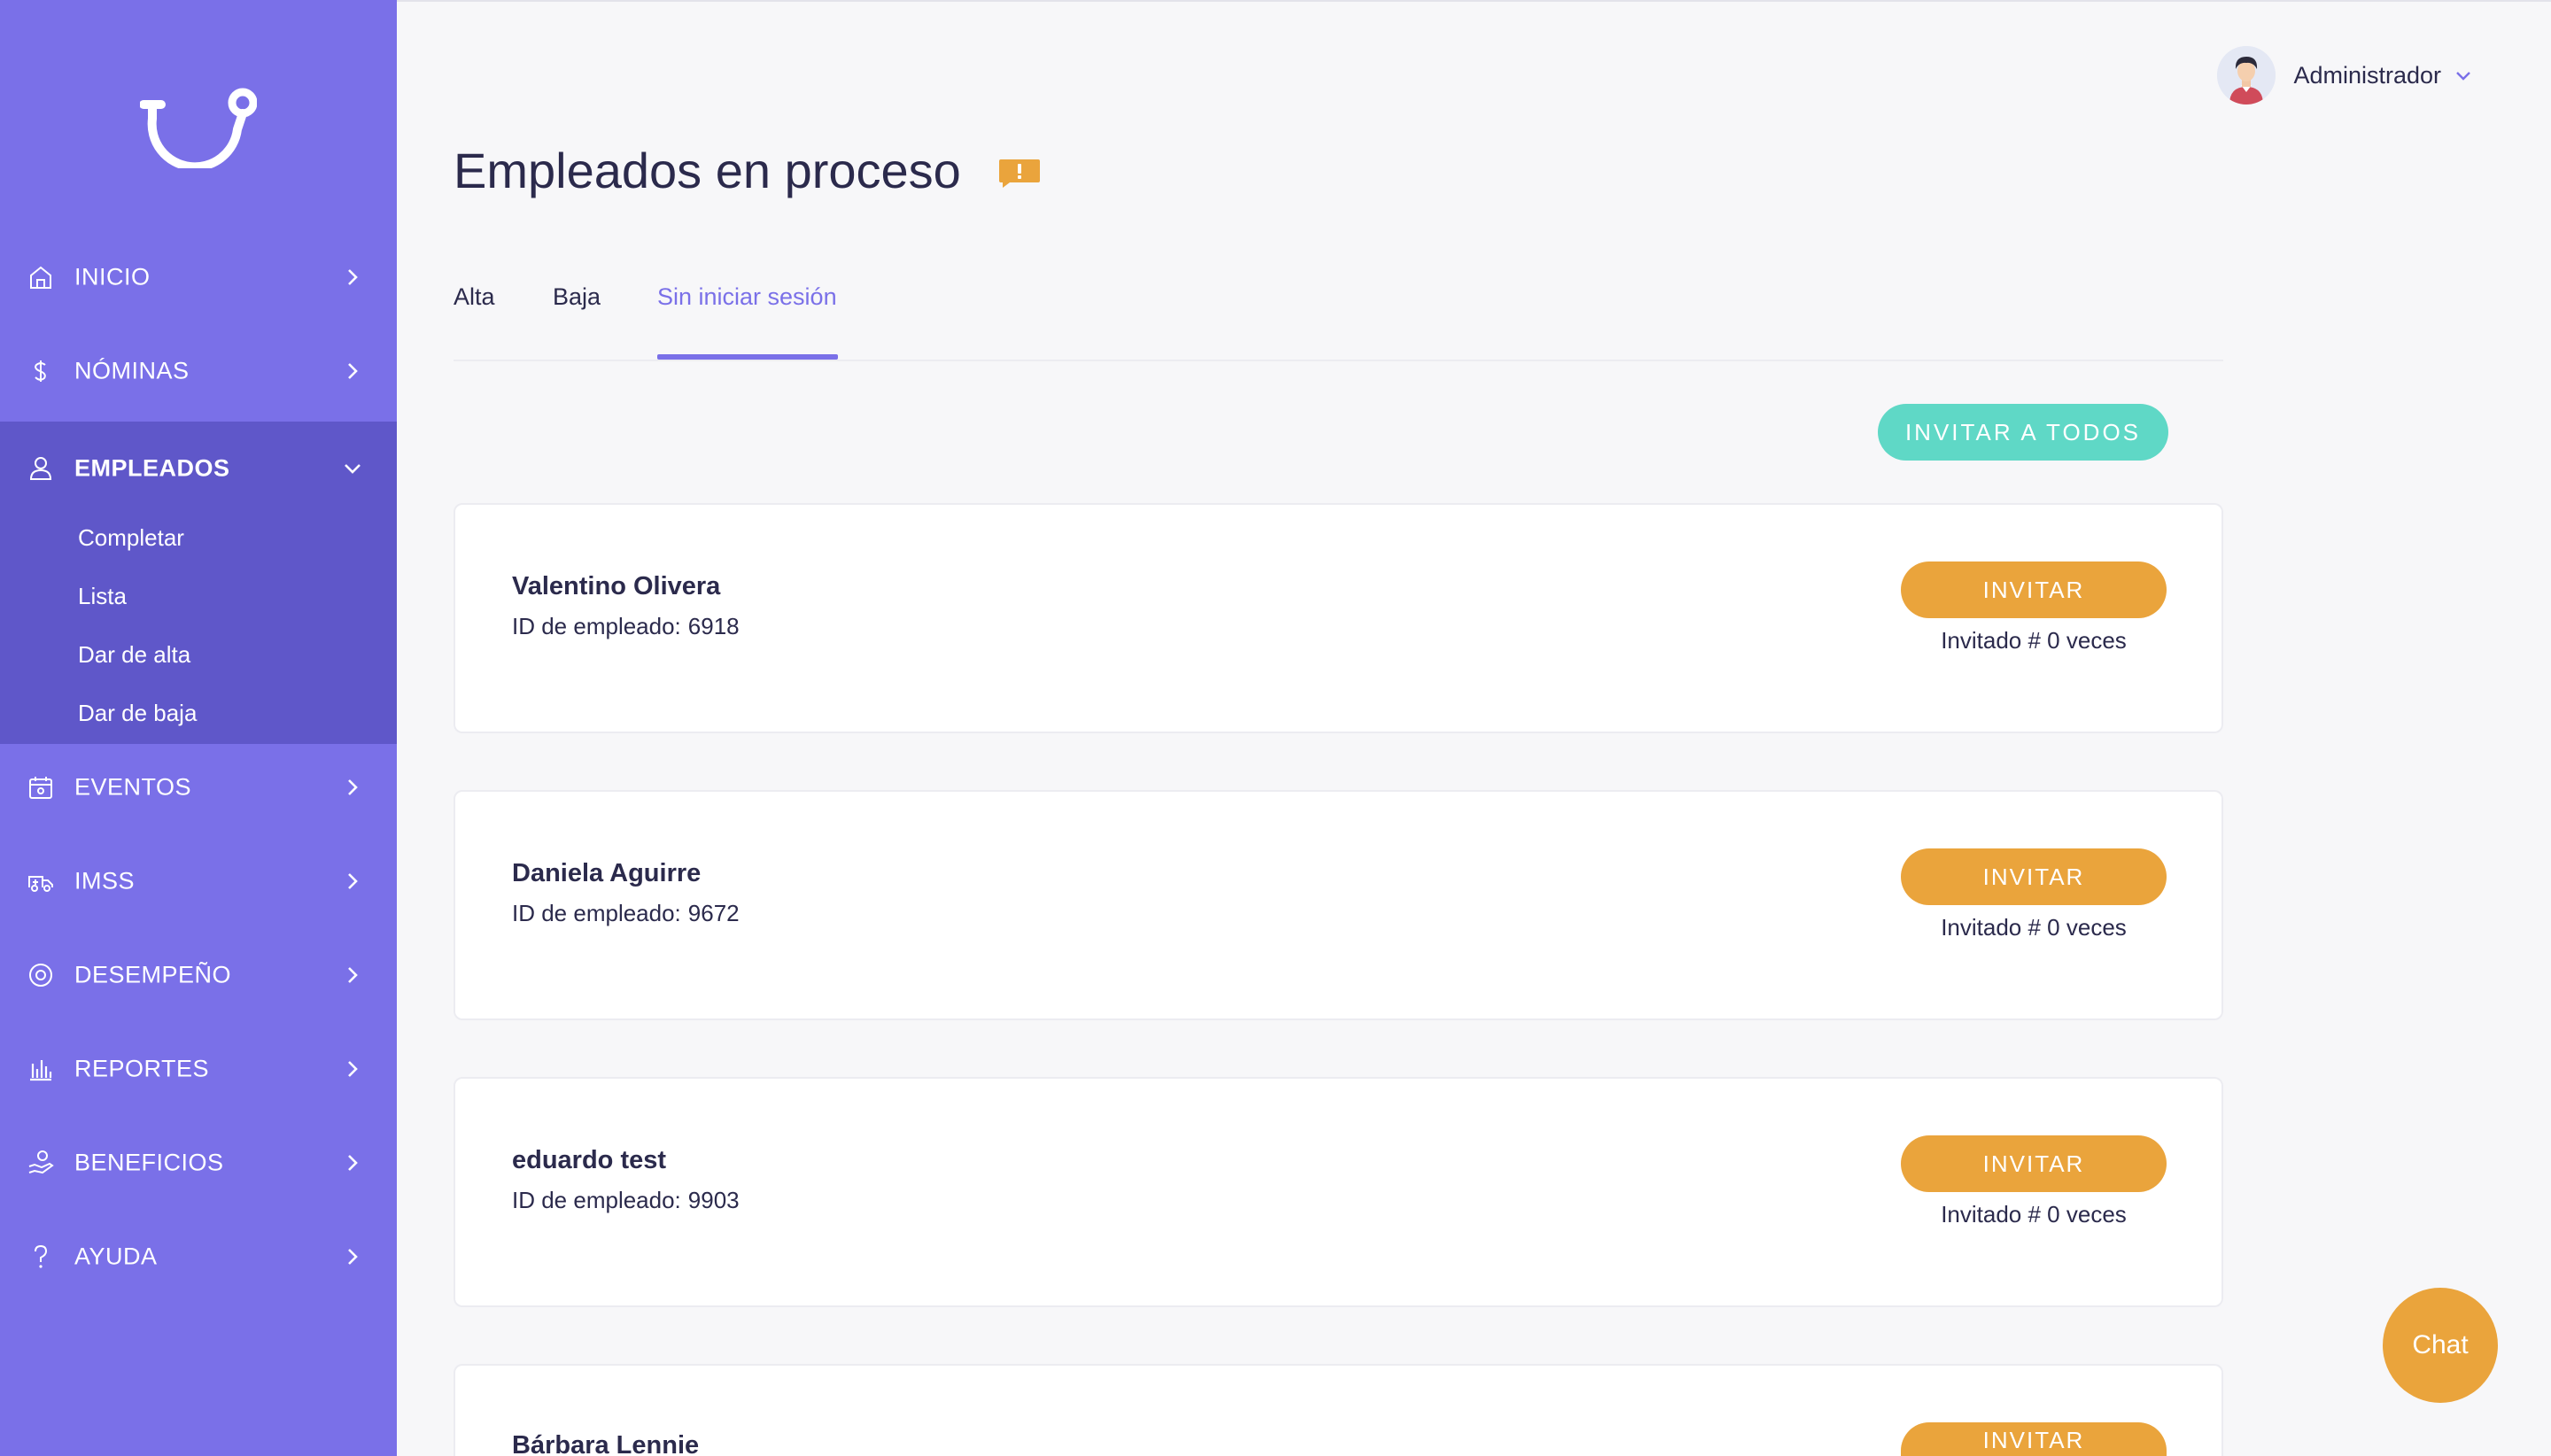  Describe the element at coordinates (199, 881) in the screenshot. I see `sidebar-item-imss: IMSS` at that location.